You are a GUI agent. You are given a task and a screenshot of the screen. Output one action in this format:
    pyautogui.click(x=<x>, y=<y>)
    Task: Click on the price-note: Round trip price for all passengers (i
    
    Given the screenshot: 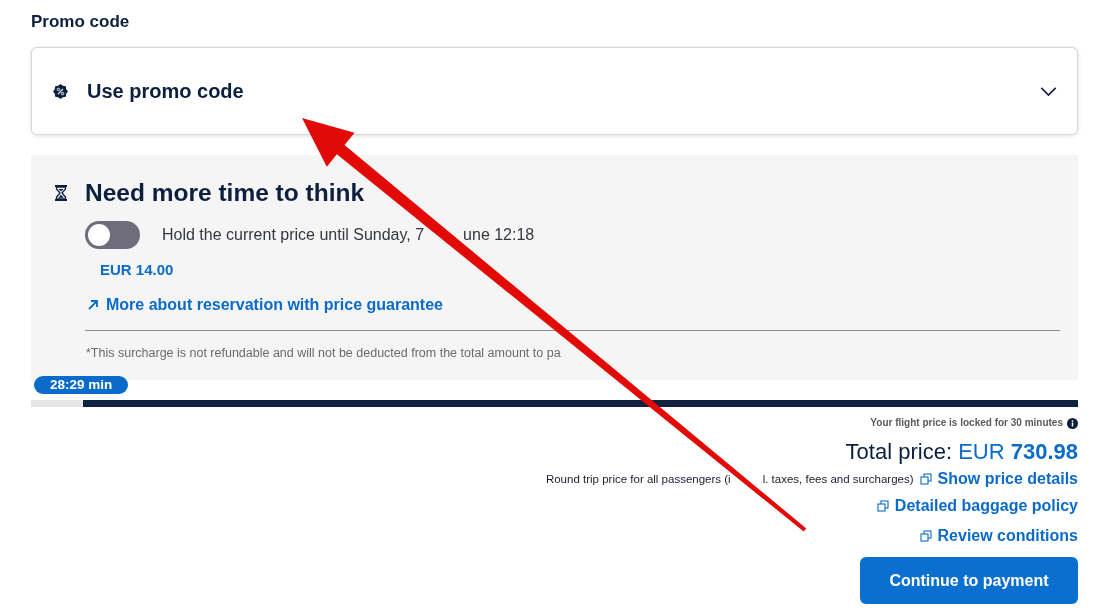 What is the action you would take?
    pyautogui.click(x=638, y=479)
    